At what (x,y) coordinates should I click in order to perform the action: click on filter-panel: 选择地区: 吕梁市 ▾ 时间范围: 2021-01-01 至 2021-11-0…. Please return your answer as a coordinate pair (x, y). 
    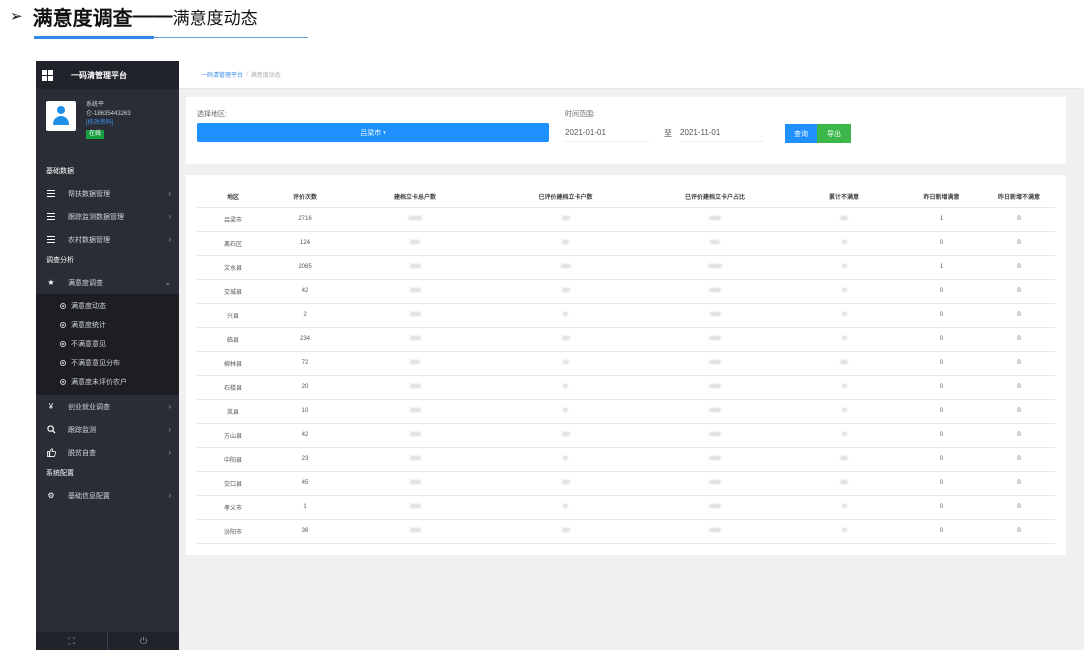
    Looking at the image, I should click on (626, 130).